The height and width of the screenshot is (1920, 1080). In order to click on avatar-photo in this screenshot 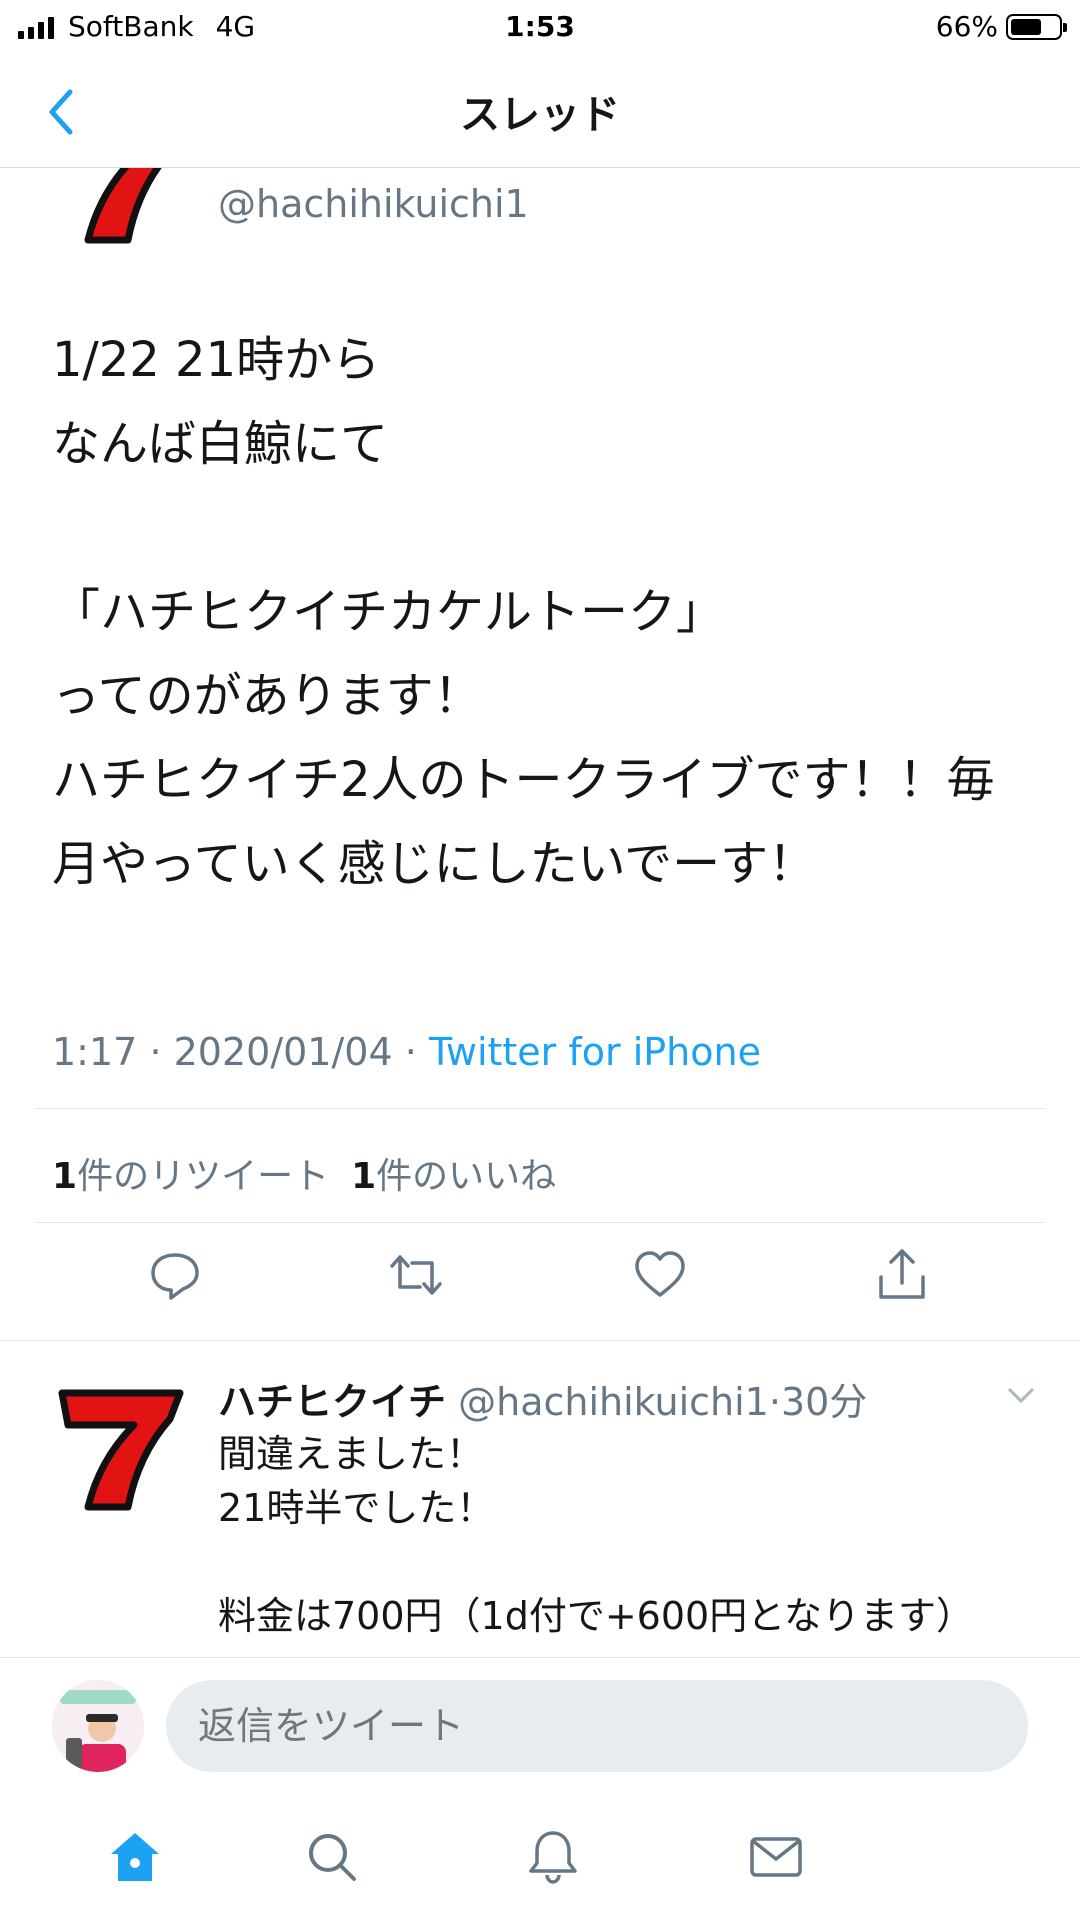, I will do `click(98, 1726)`.